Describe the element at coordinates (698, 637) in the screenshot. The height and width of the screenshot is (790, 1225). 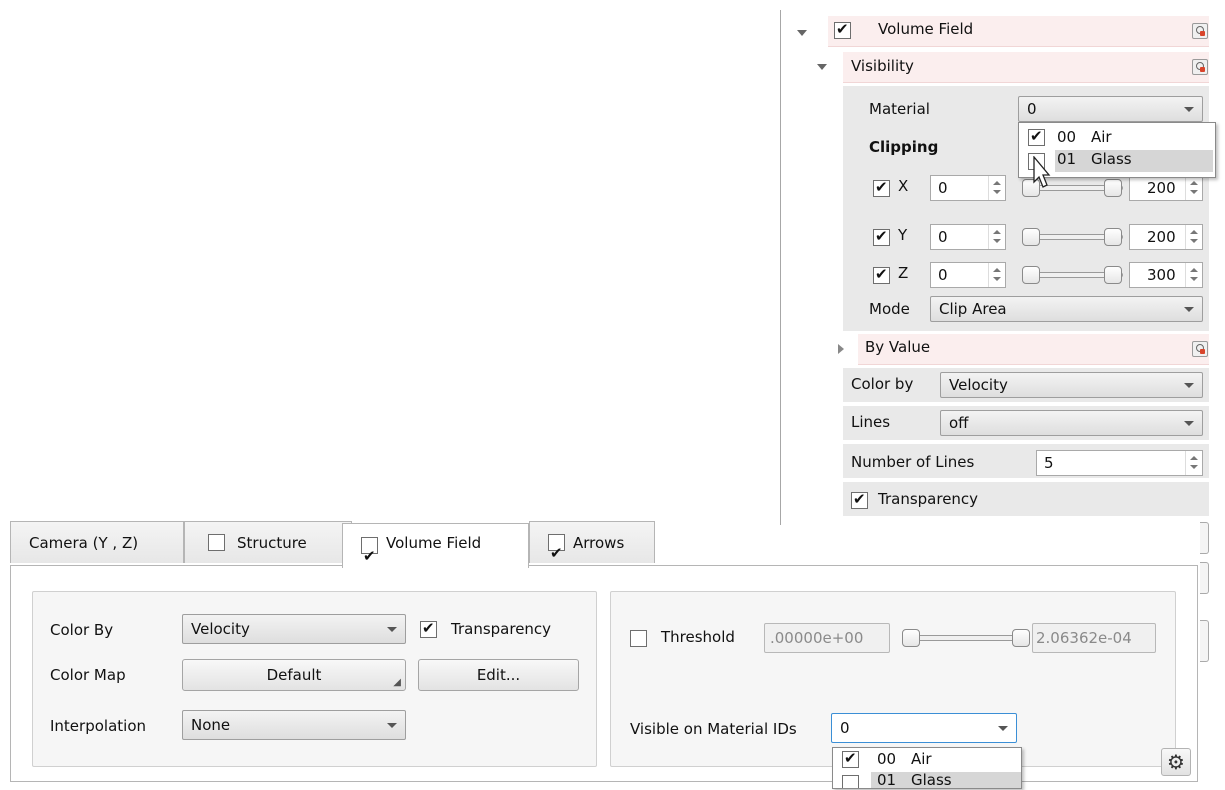
I see `threshold-label: Threshold` at that location.